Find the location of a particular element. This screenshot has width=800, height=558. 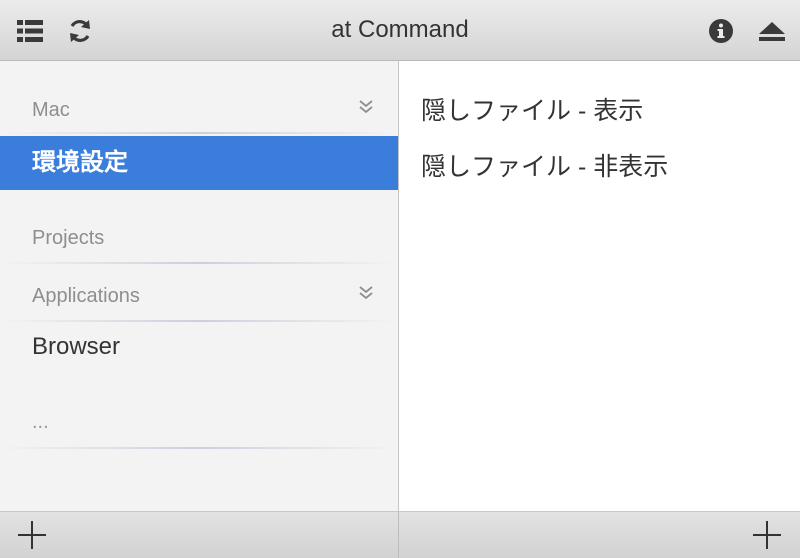

command-item-show-hidden: 隠しファイル - 表示 is located at coordinates (532, 109).